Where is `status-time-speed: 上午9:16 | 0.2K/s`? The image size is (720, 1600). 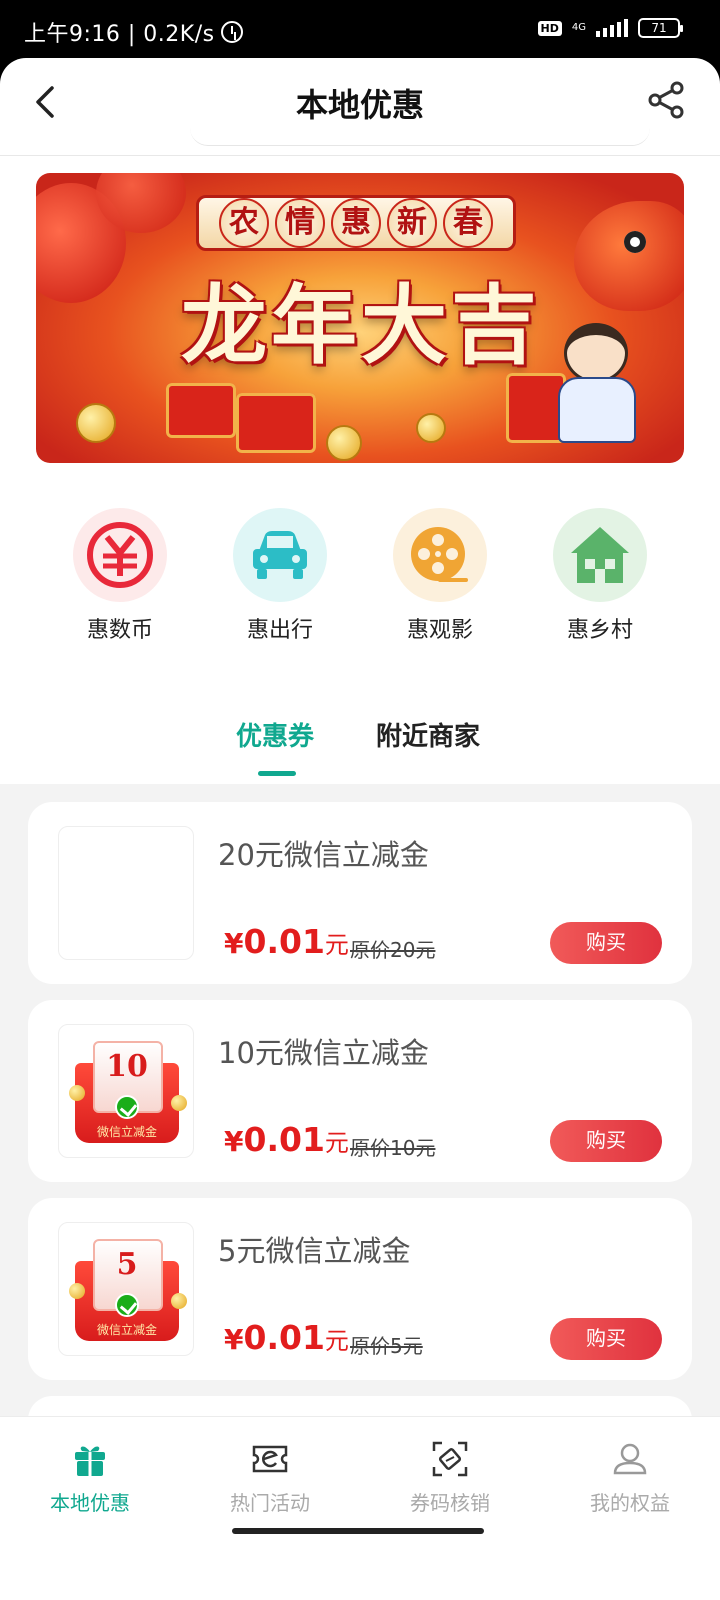
status-time-speed: 上午9:16 | 0.2K/s is located at coordinates (133, 32).